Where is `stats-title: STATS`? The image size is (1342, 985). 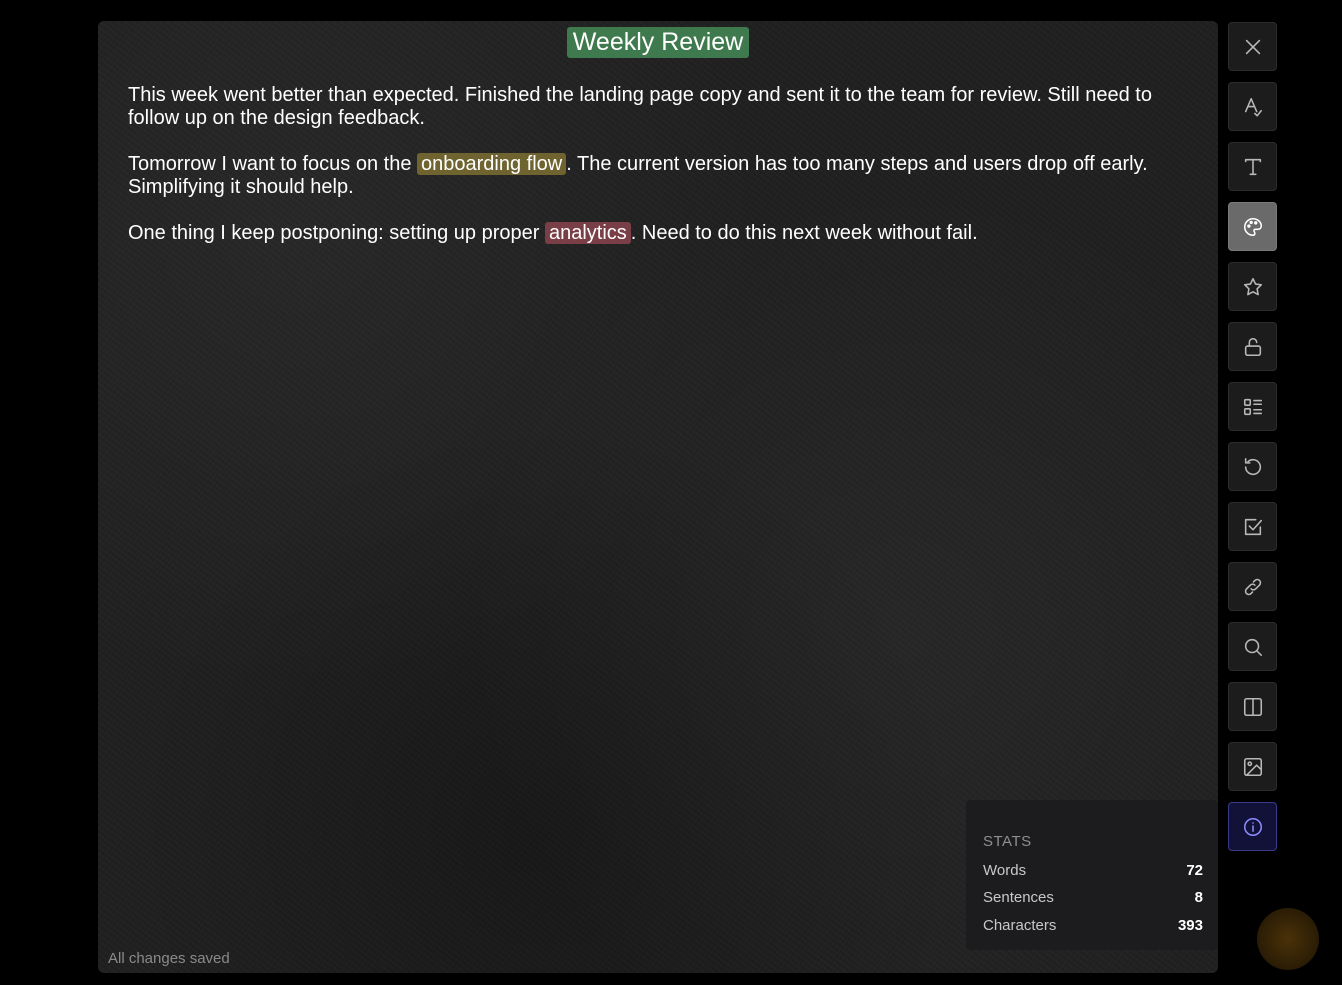 stats-title: STATS is located at coordinates (1007, 841).